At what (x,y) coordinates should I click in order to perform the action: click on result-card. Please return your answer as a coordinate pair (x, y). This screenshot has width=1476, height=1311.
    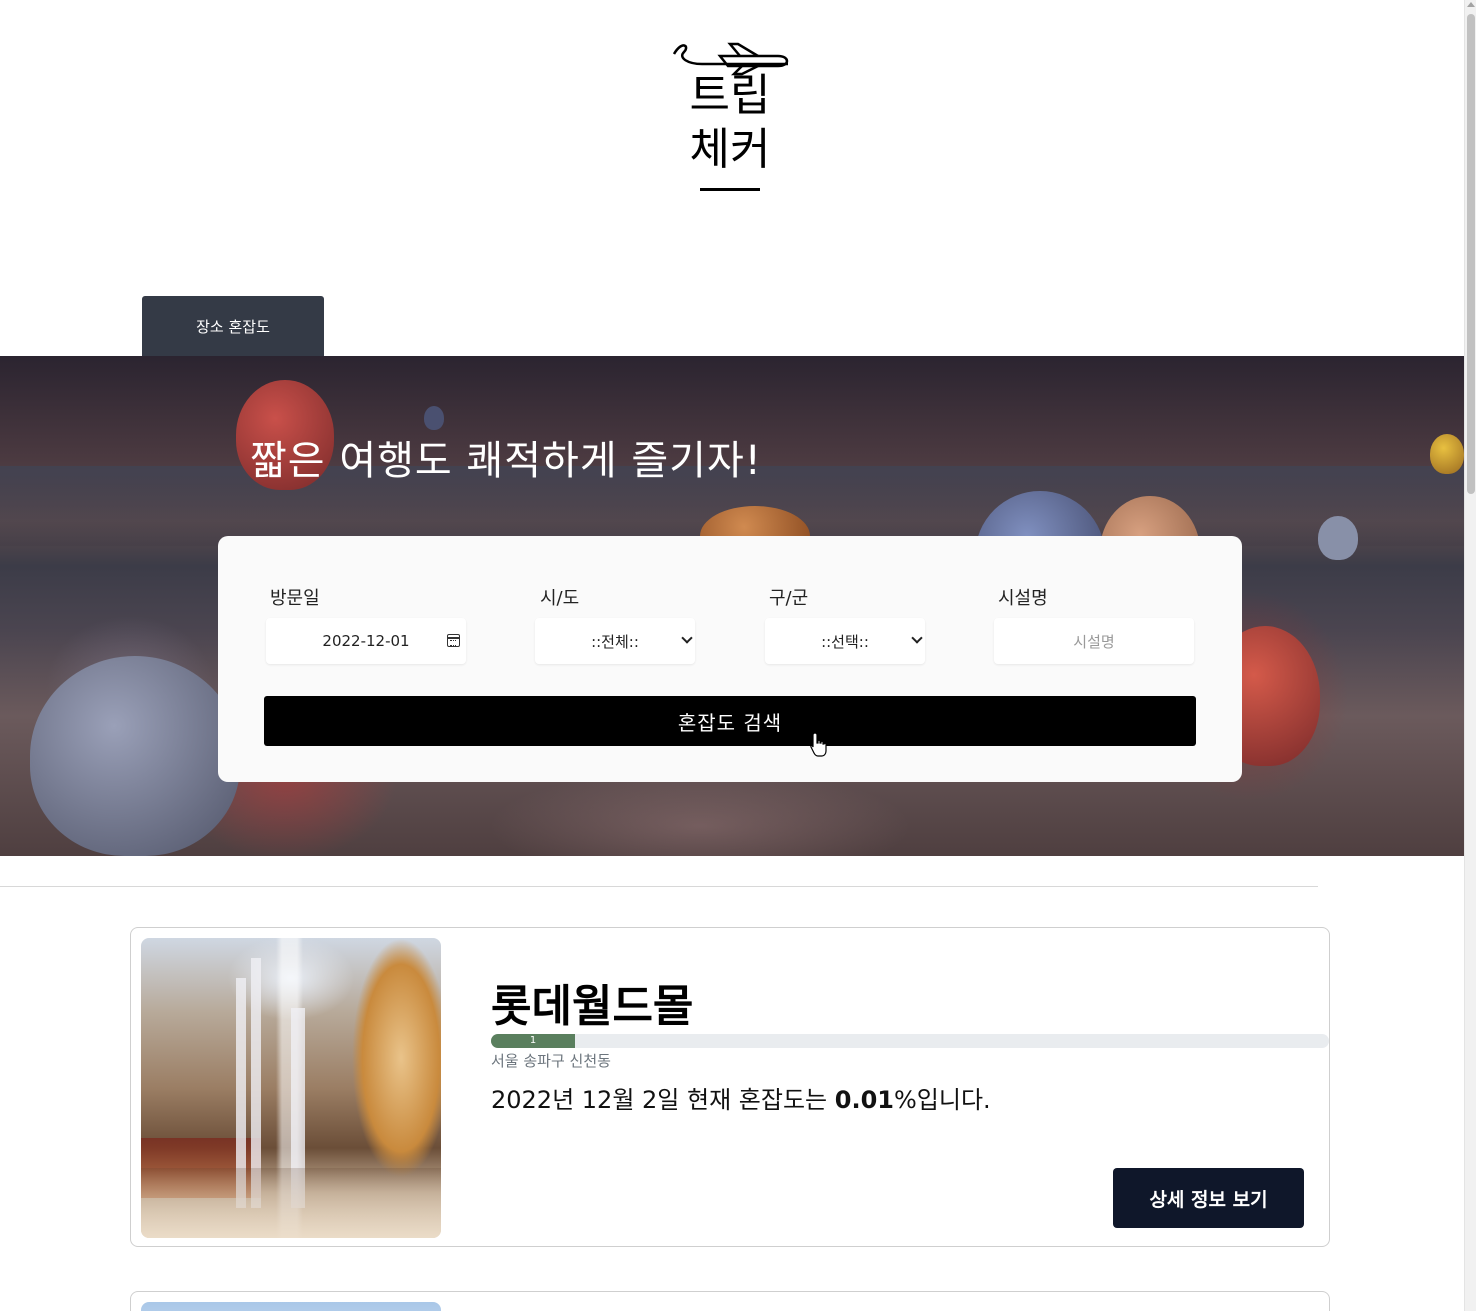
    Looking at the image, I should click on (730, 1301).